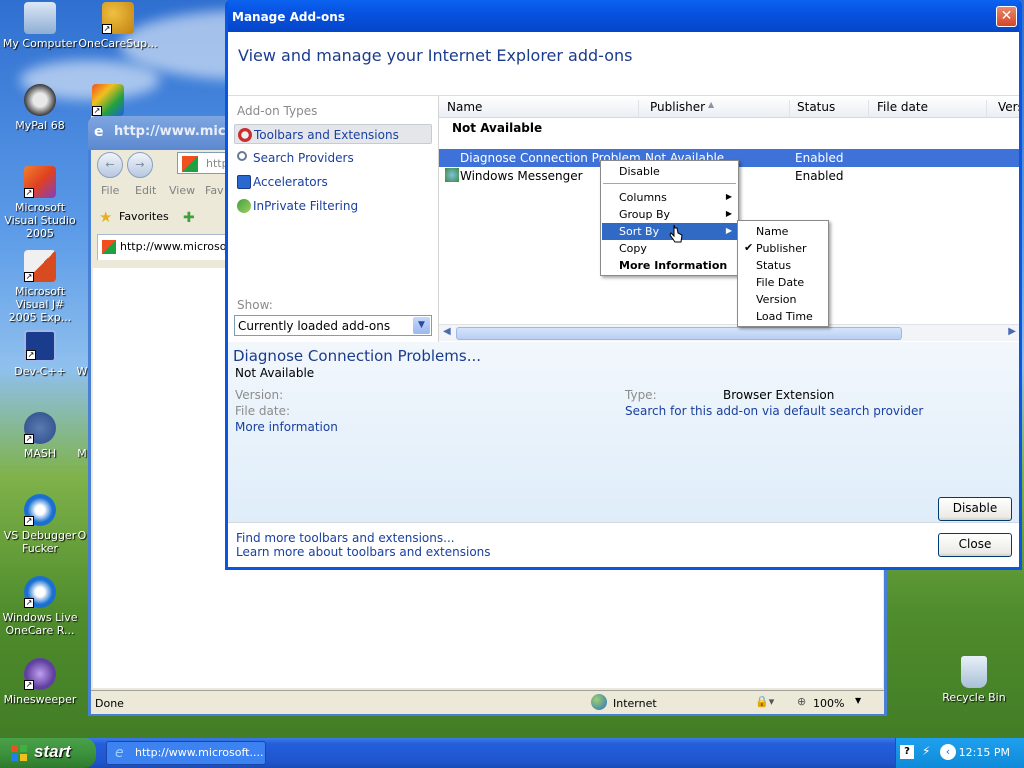 This screenshot has height=768, width=1024. Describe the element at coordinates (214, 190) in the screenshot. I see `menu-favorites: Fav` at that location.